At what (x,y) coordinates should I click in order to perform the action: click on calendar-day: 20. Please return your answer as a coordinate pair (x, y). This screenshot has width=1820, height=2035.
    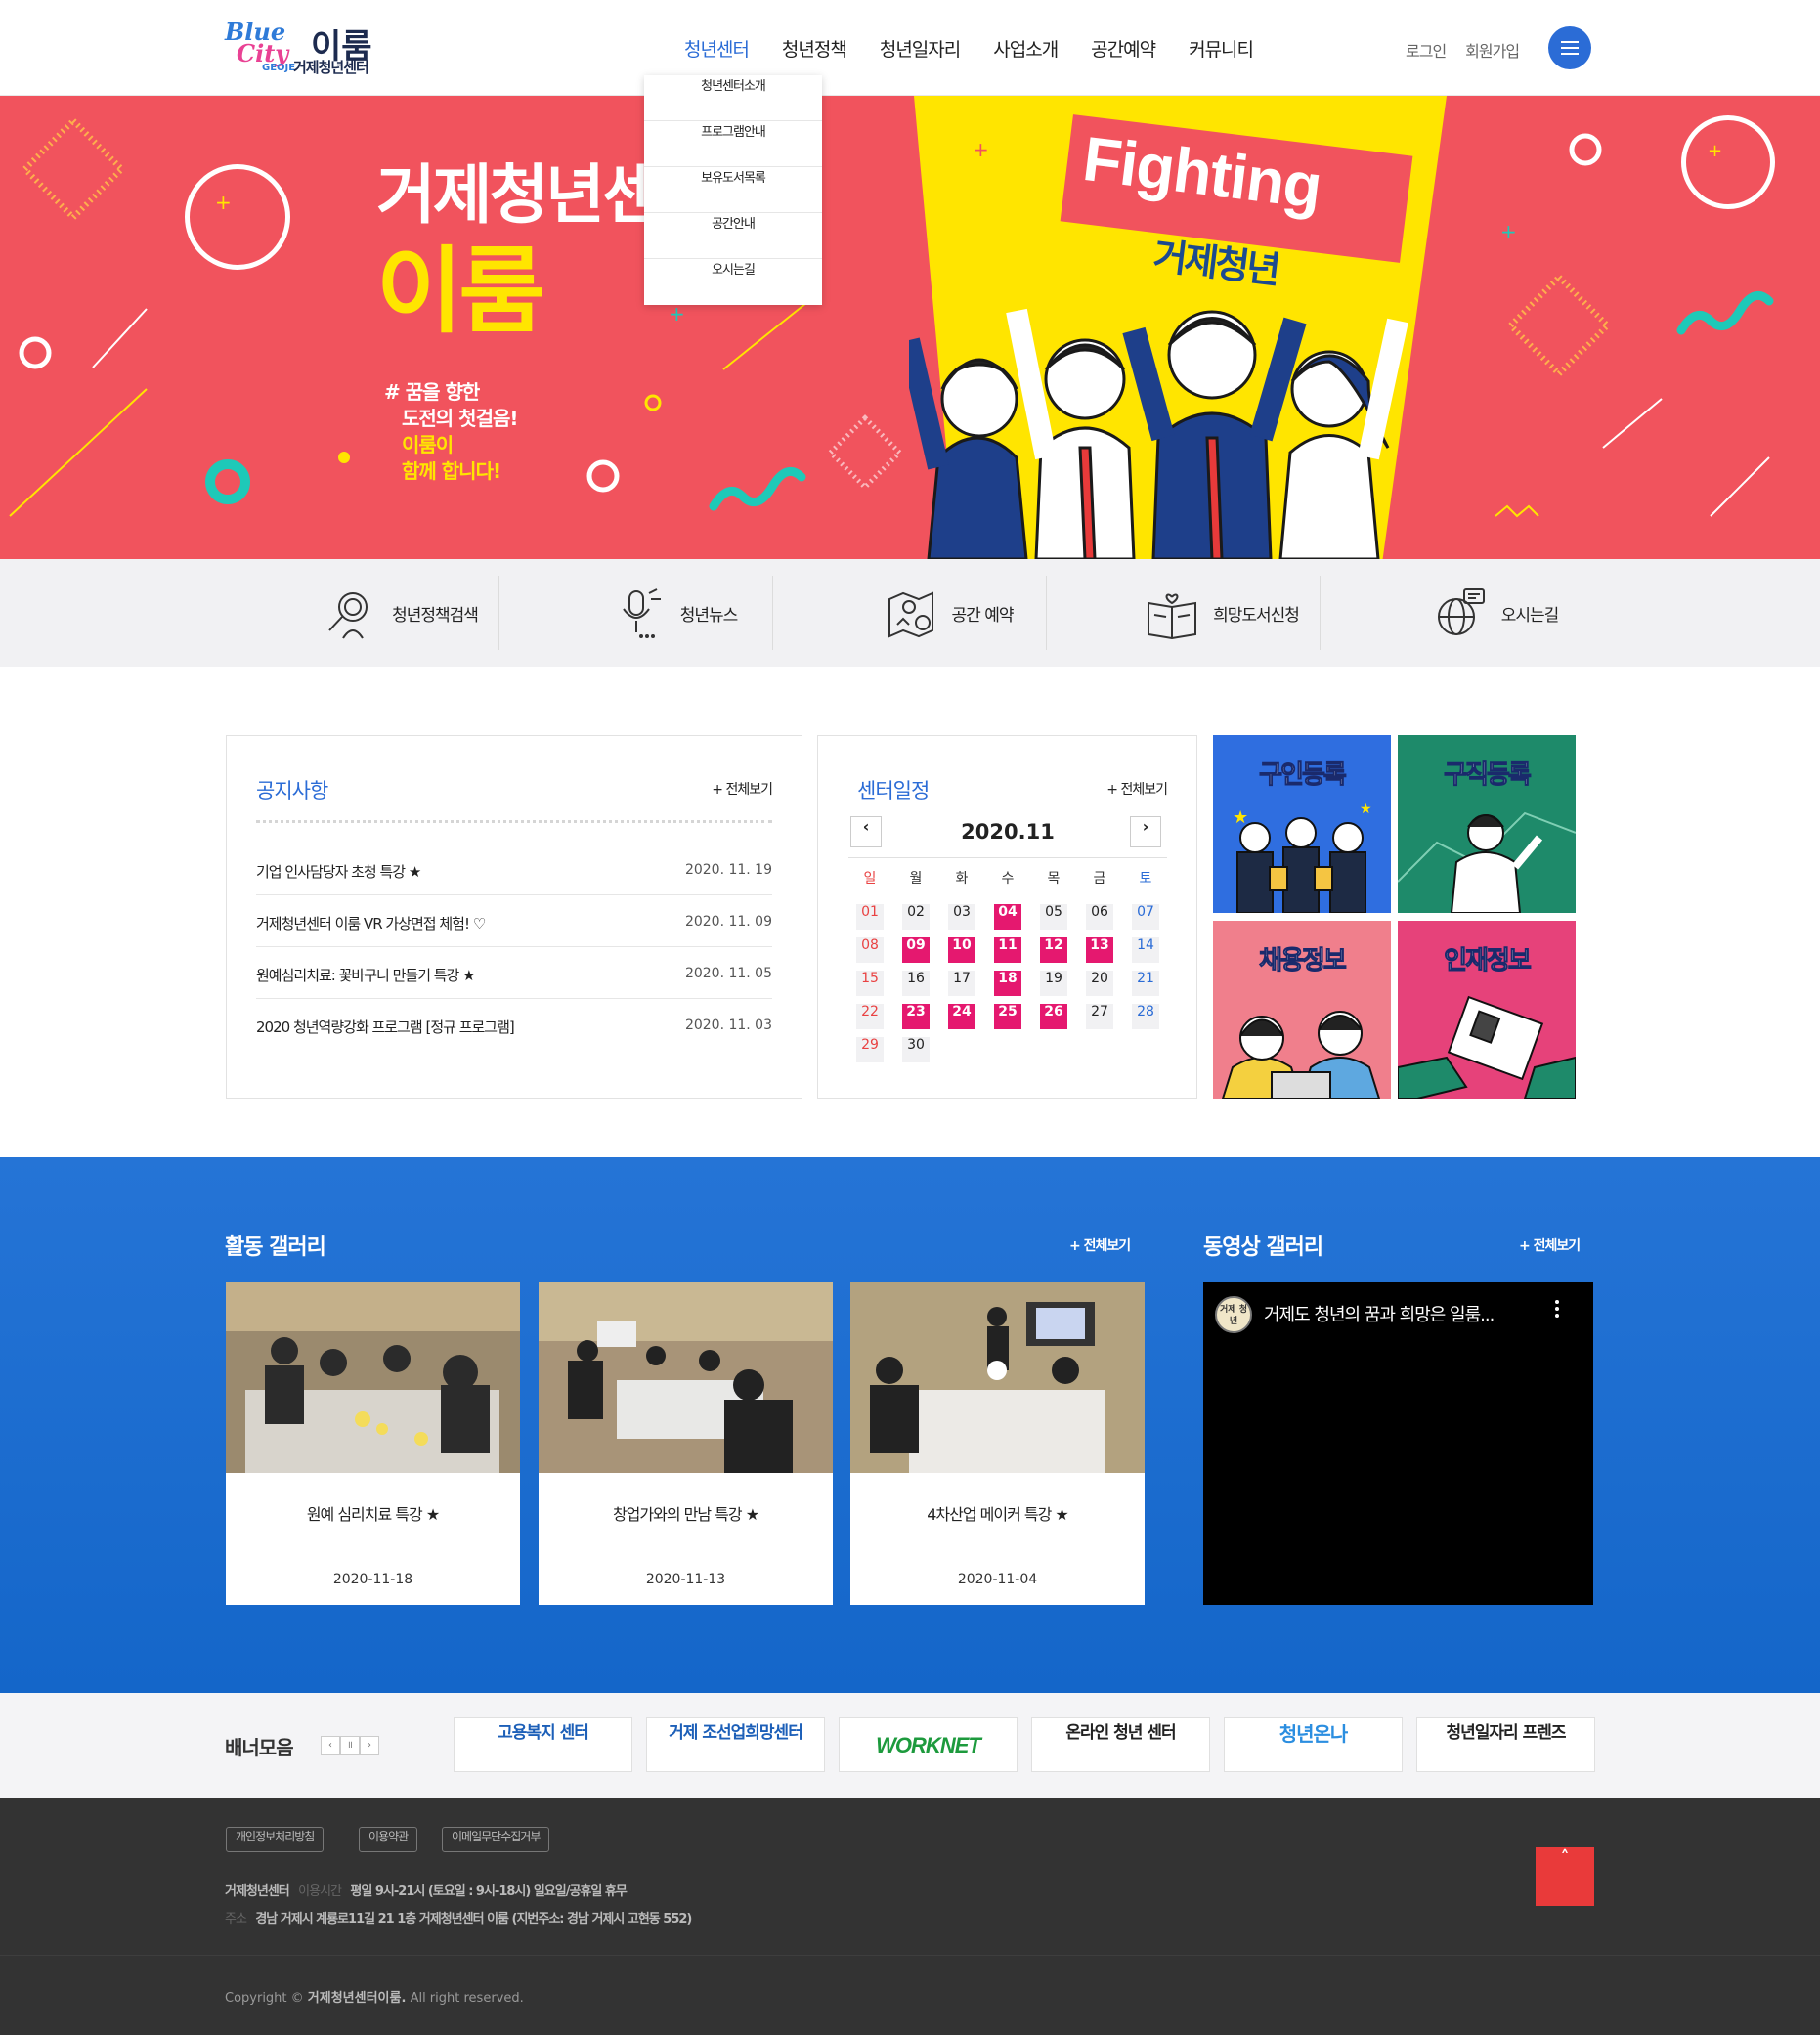
    Looking at the image, I should click on (1099, 984).